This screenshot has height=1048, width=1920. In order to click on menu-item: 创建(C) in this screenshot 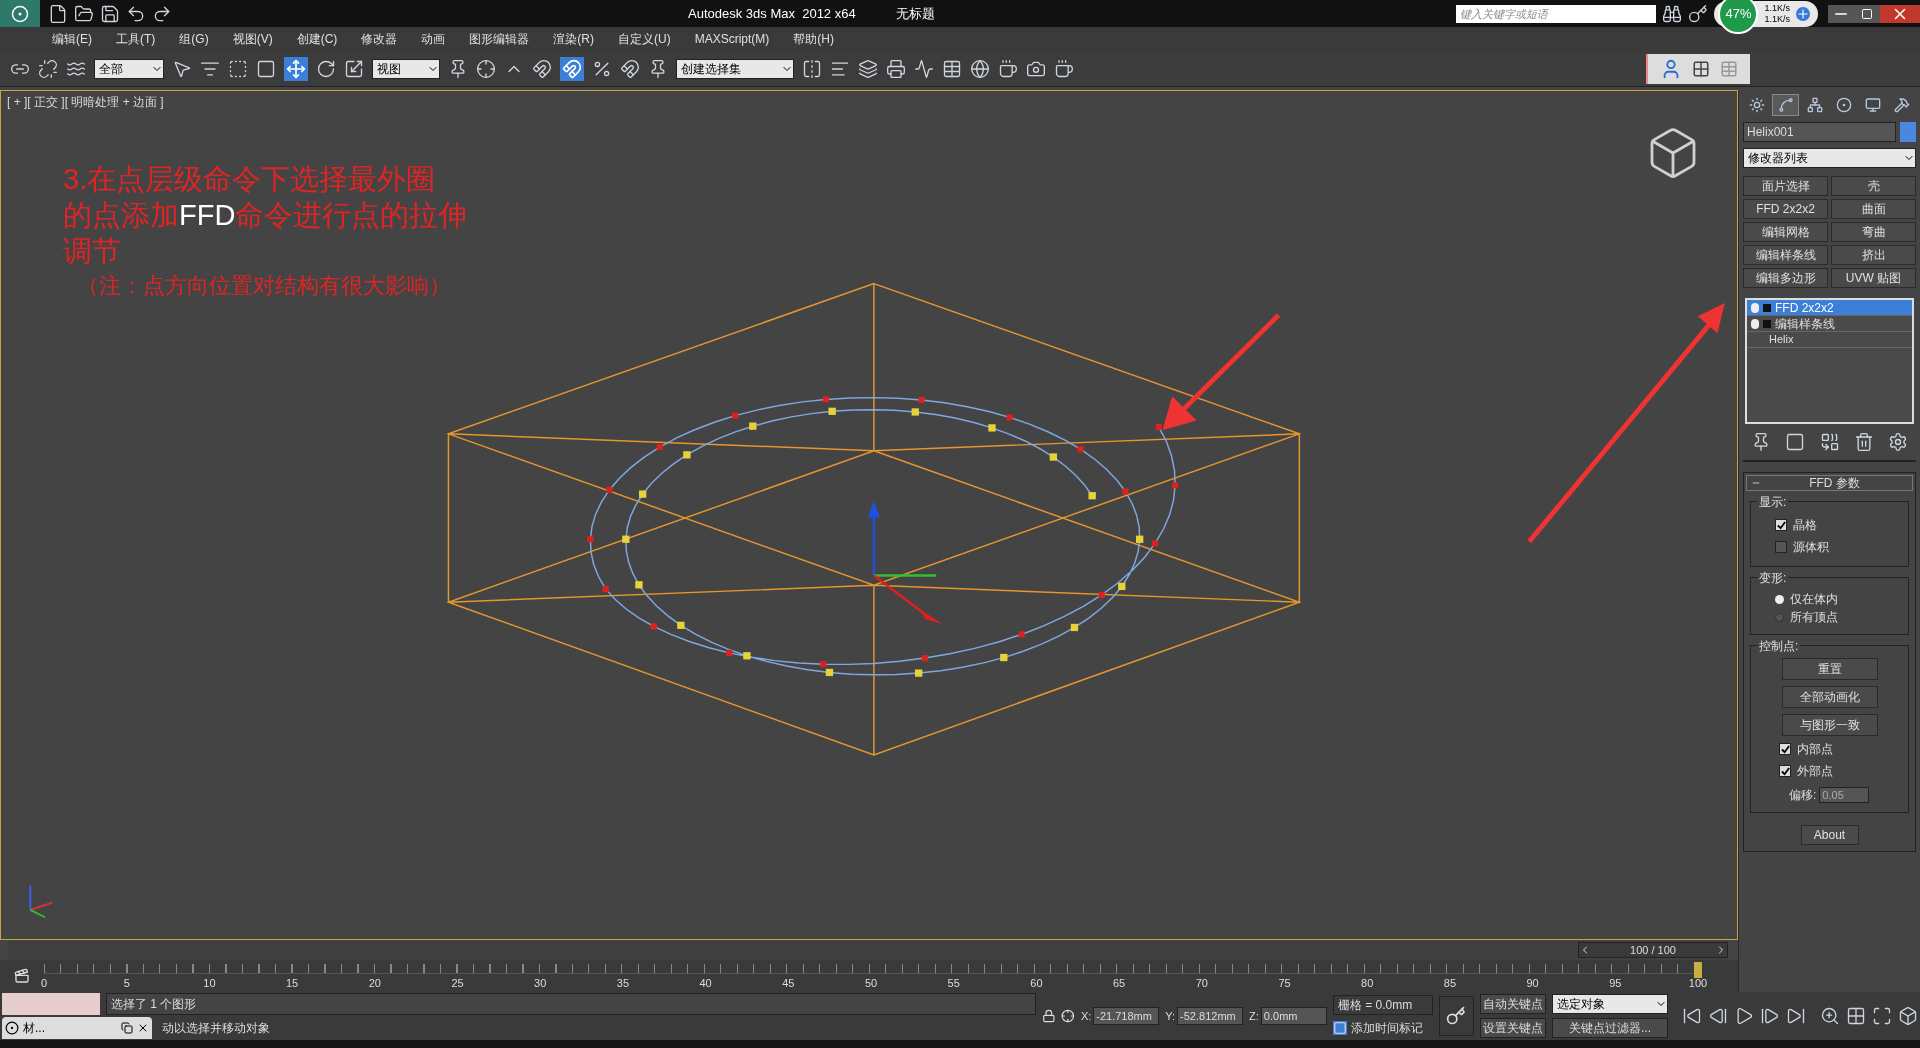, I will do `click(317, 39)`.